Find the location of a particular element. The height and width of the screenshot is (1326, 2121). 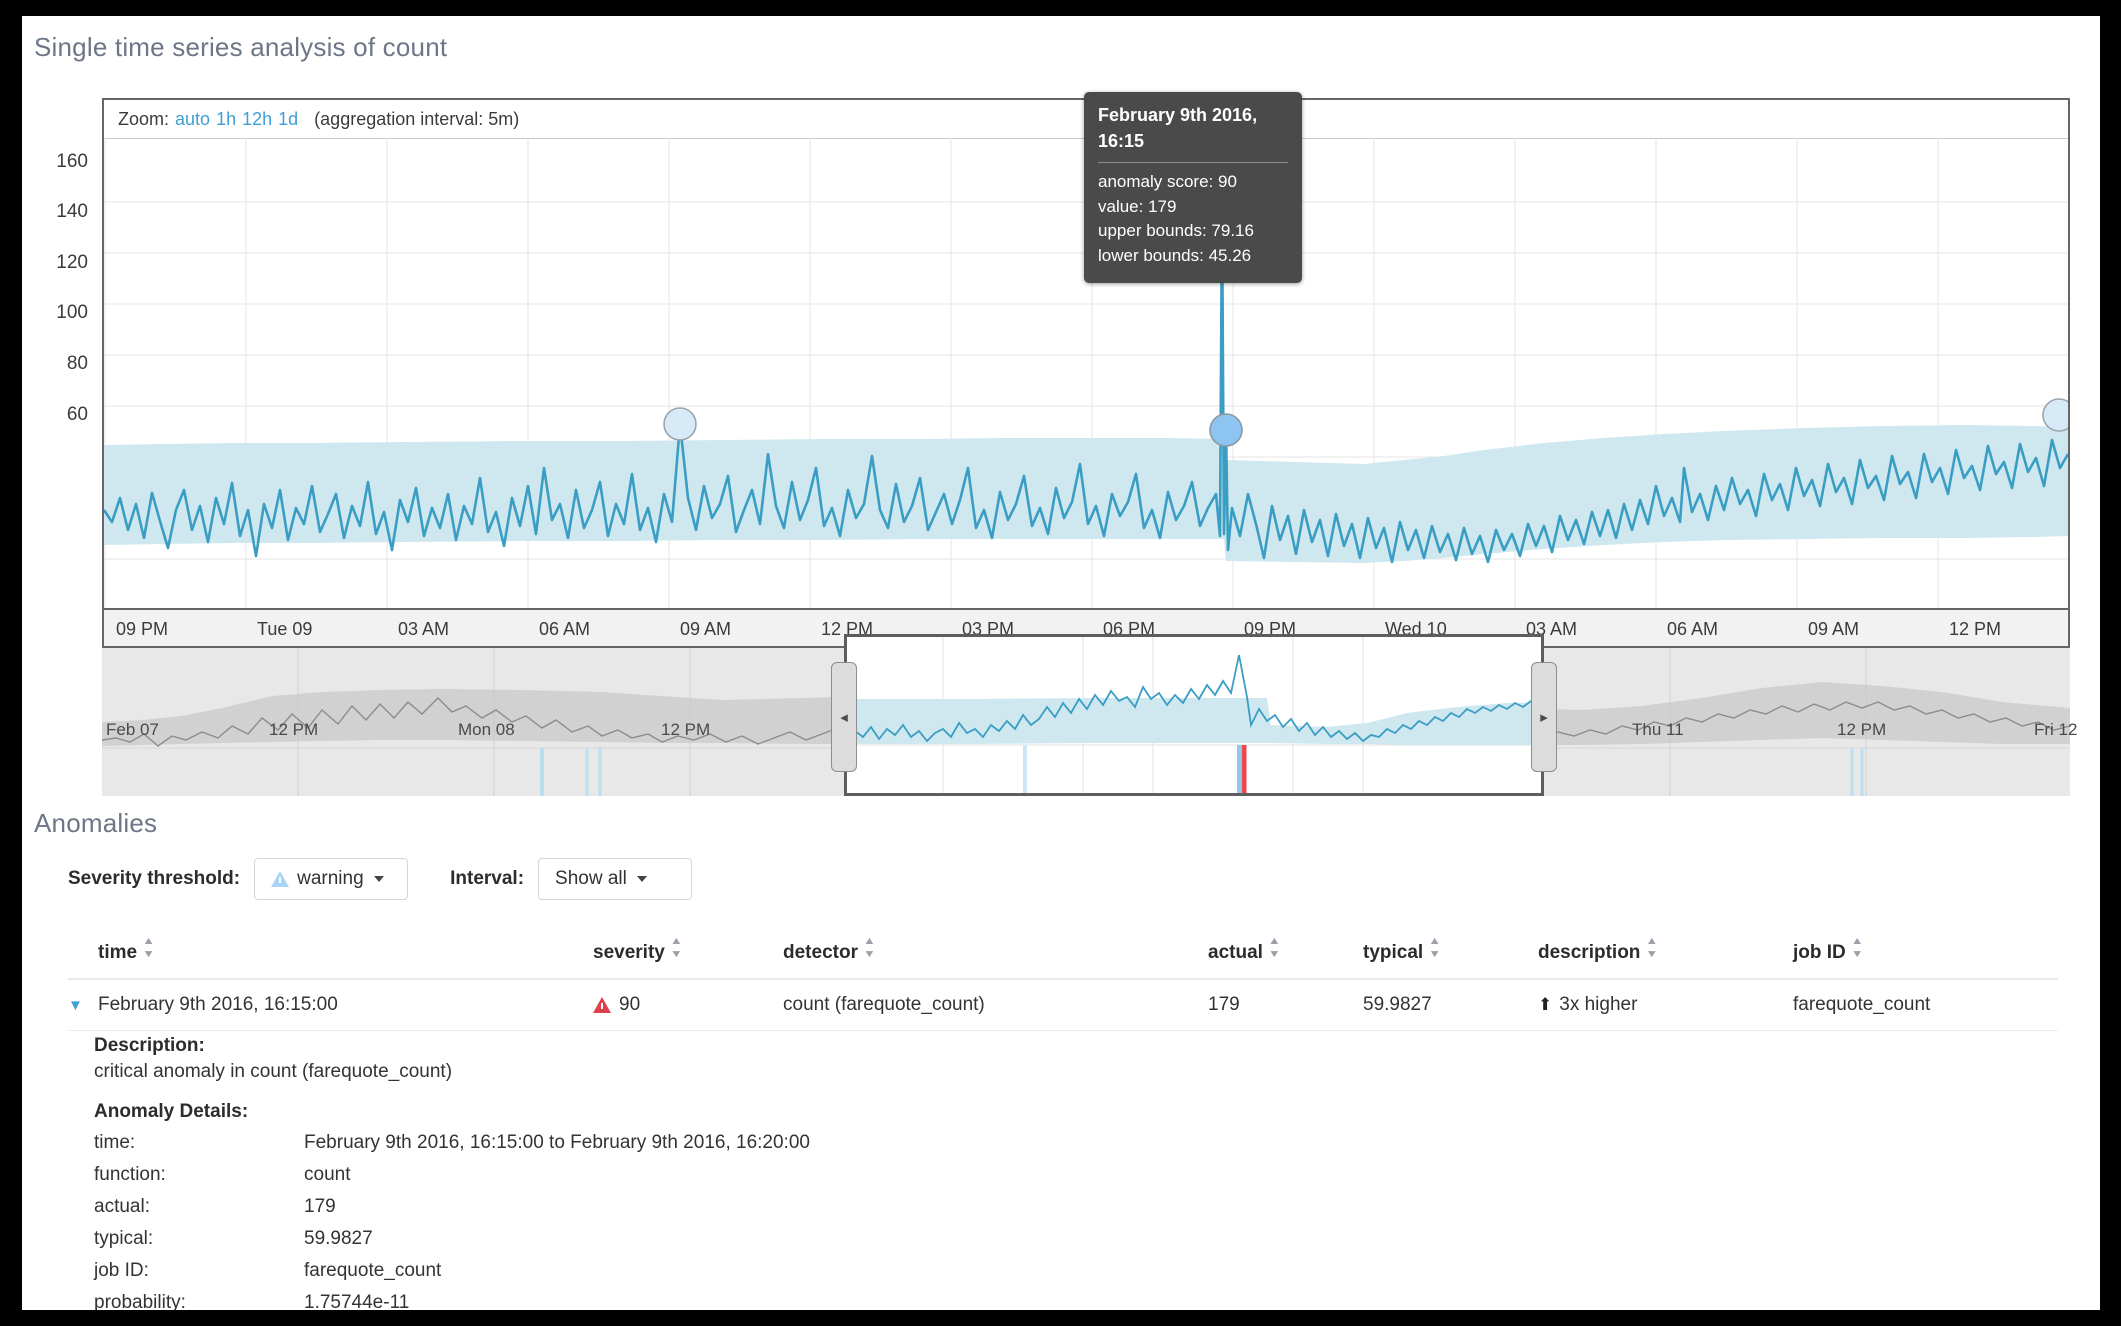

severity-threshold-value: warning is located at coordinates (330, 878).